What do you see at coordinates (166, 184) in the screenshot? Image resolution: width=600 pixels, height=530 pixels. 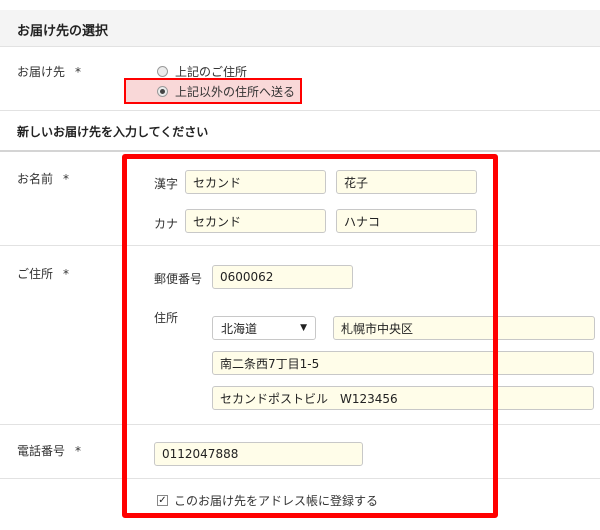 I see `kanji-label: 漢字` at bounding box center [166, 184].